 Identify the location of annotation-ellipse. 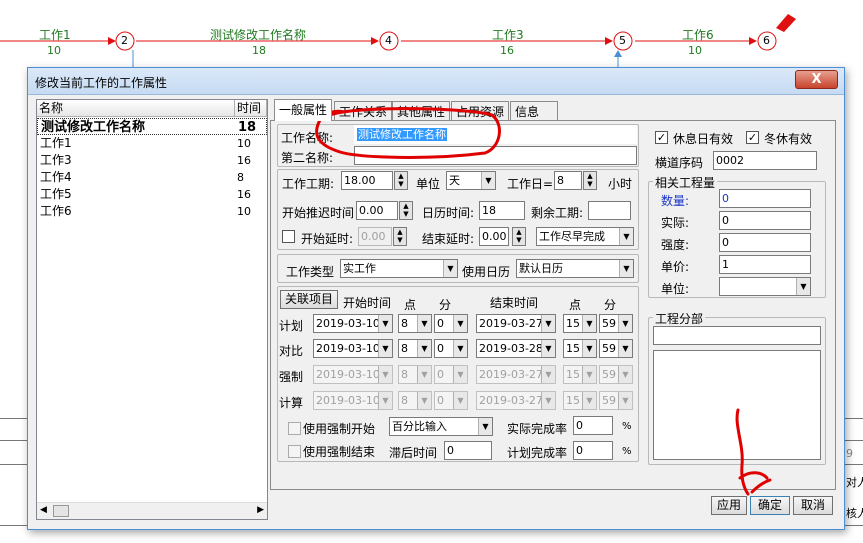
(408, 133).